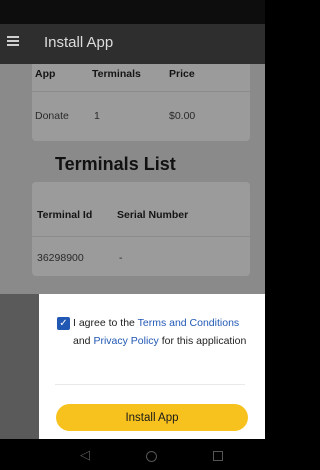  Describe the element at coordinates (121, 258) in the screenshot. I see `cell-serial-number: -` at that location.